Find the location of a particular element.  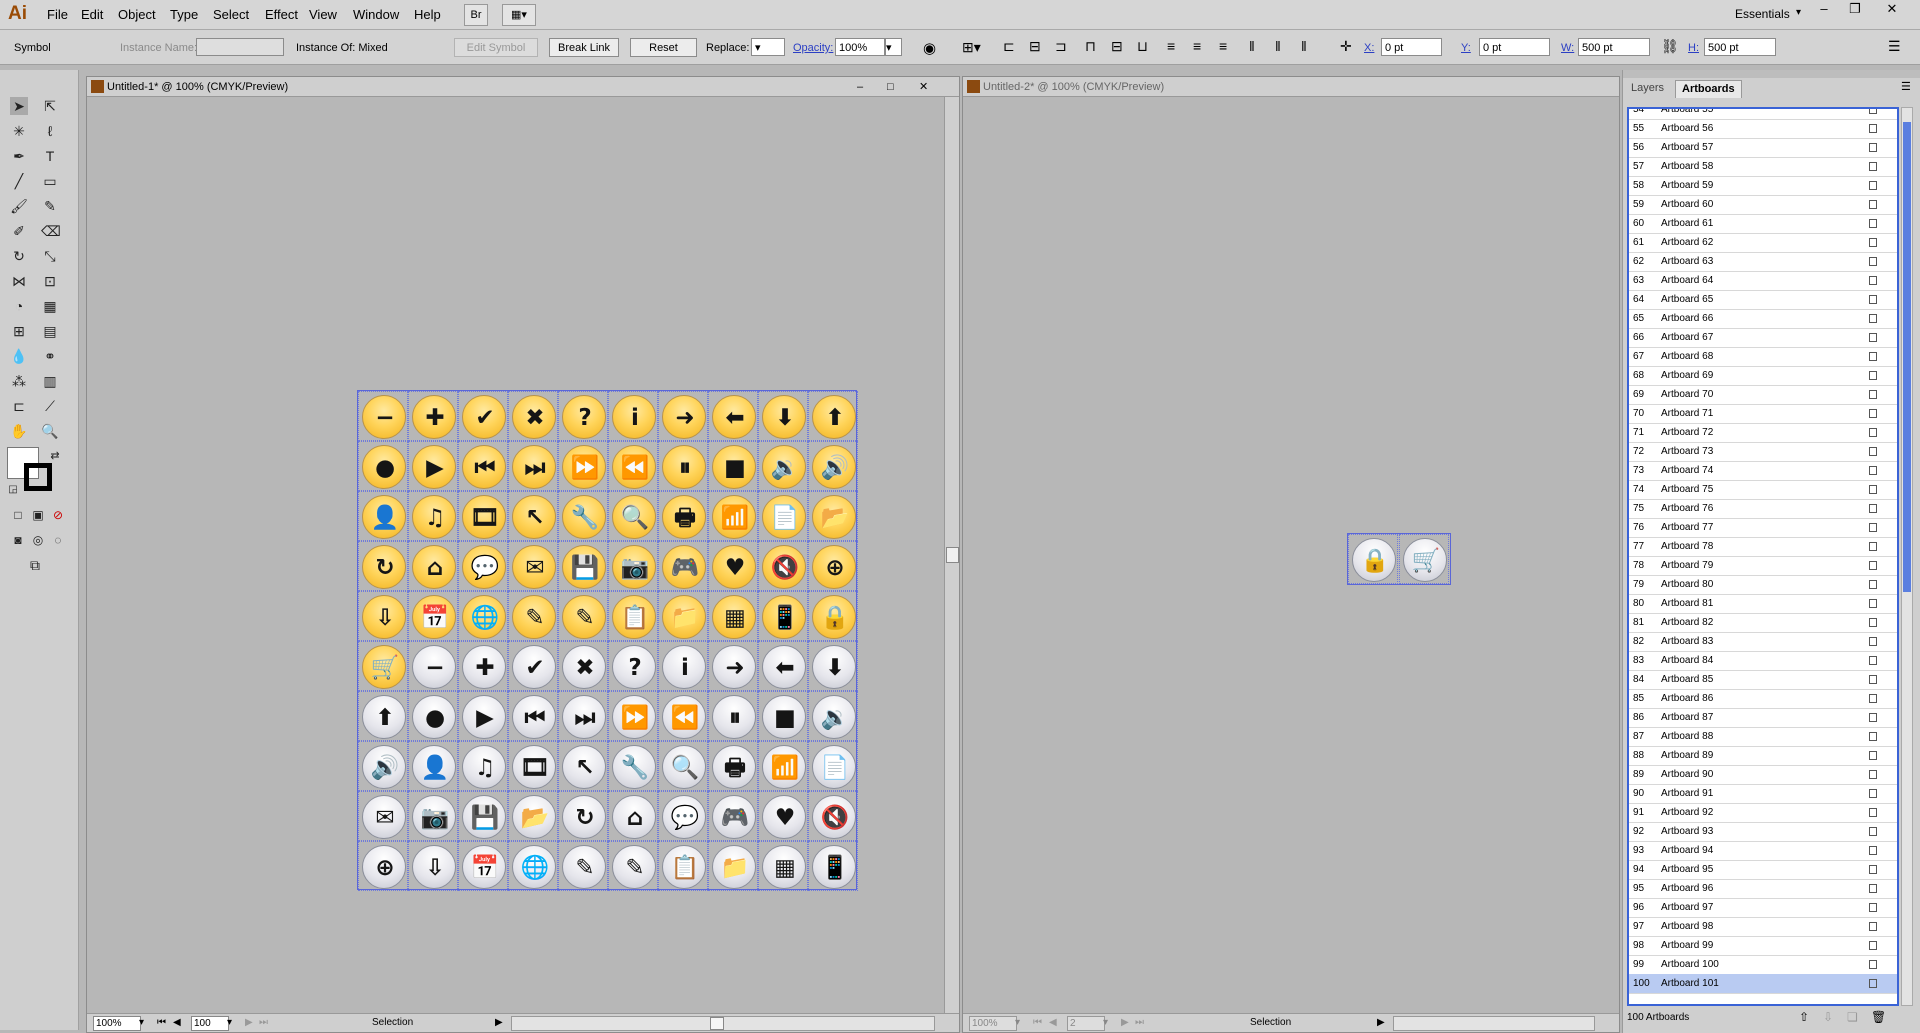

symbol-cell: 📶 is located at coordinates (783, 766).